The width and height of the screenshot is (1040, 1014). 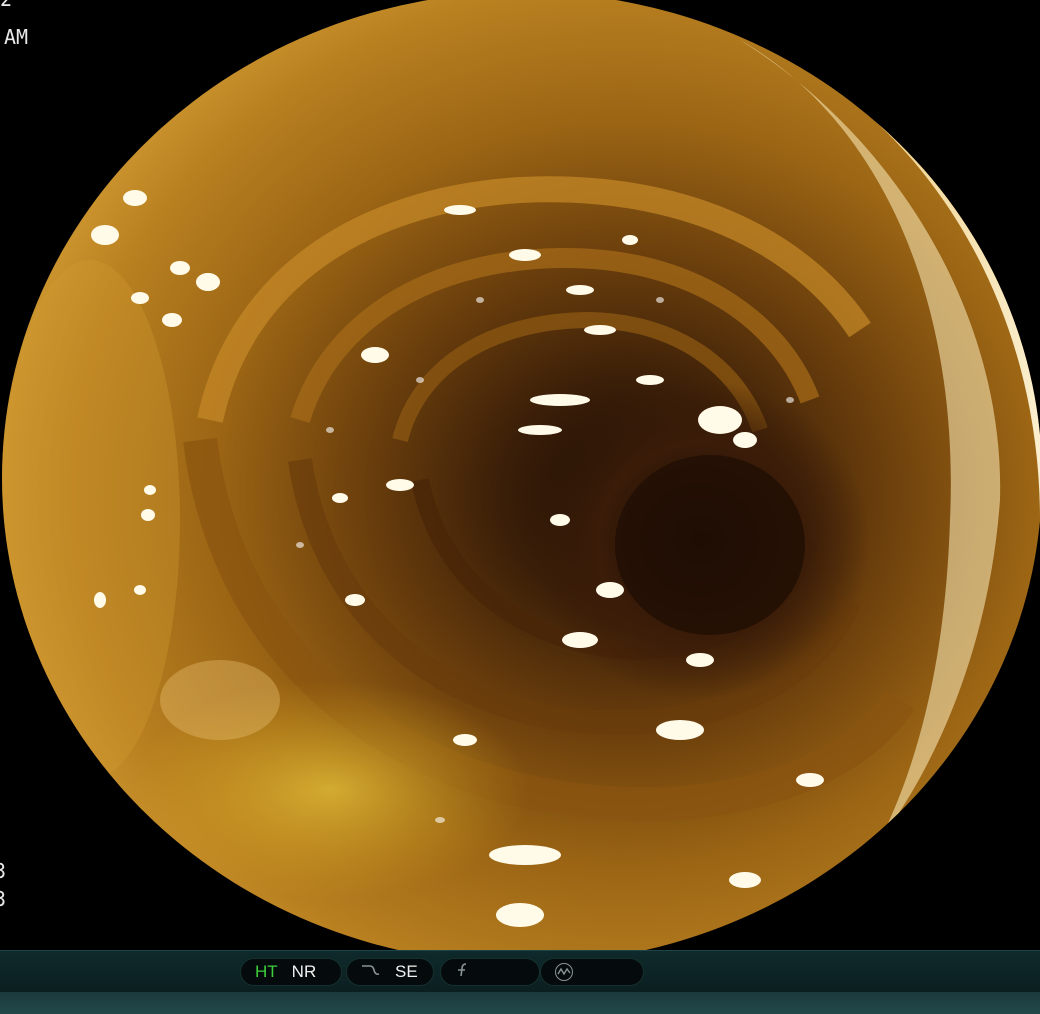 I want to click on se-indicator: SE, so click(x=390, y=972).